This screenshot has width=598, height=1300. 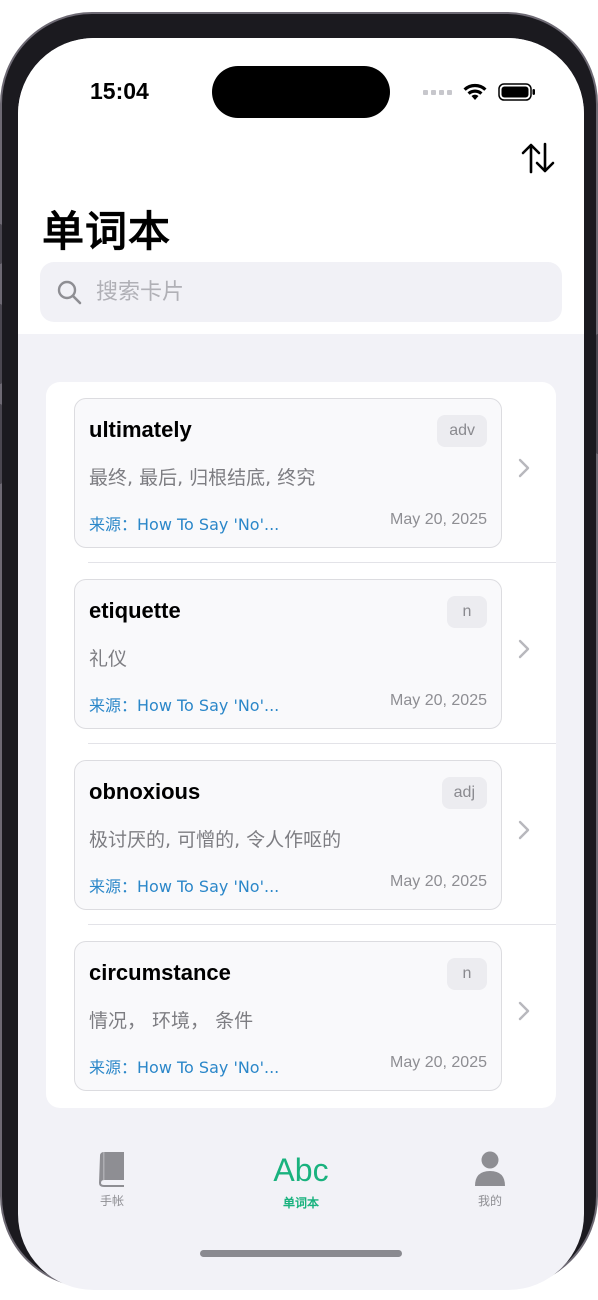 I want to click on word-text: ultimately, so click(x=140, y=429).